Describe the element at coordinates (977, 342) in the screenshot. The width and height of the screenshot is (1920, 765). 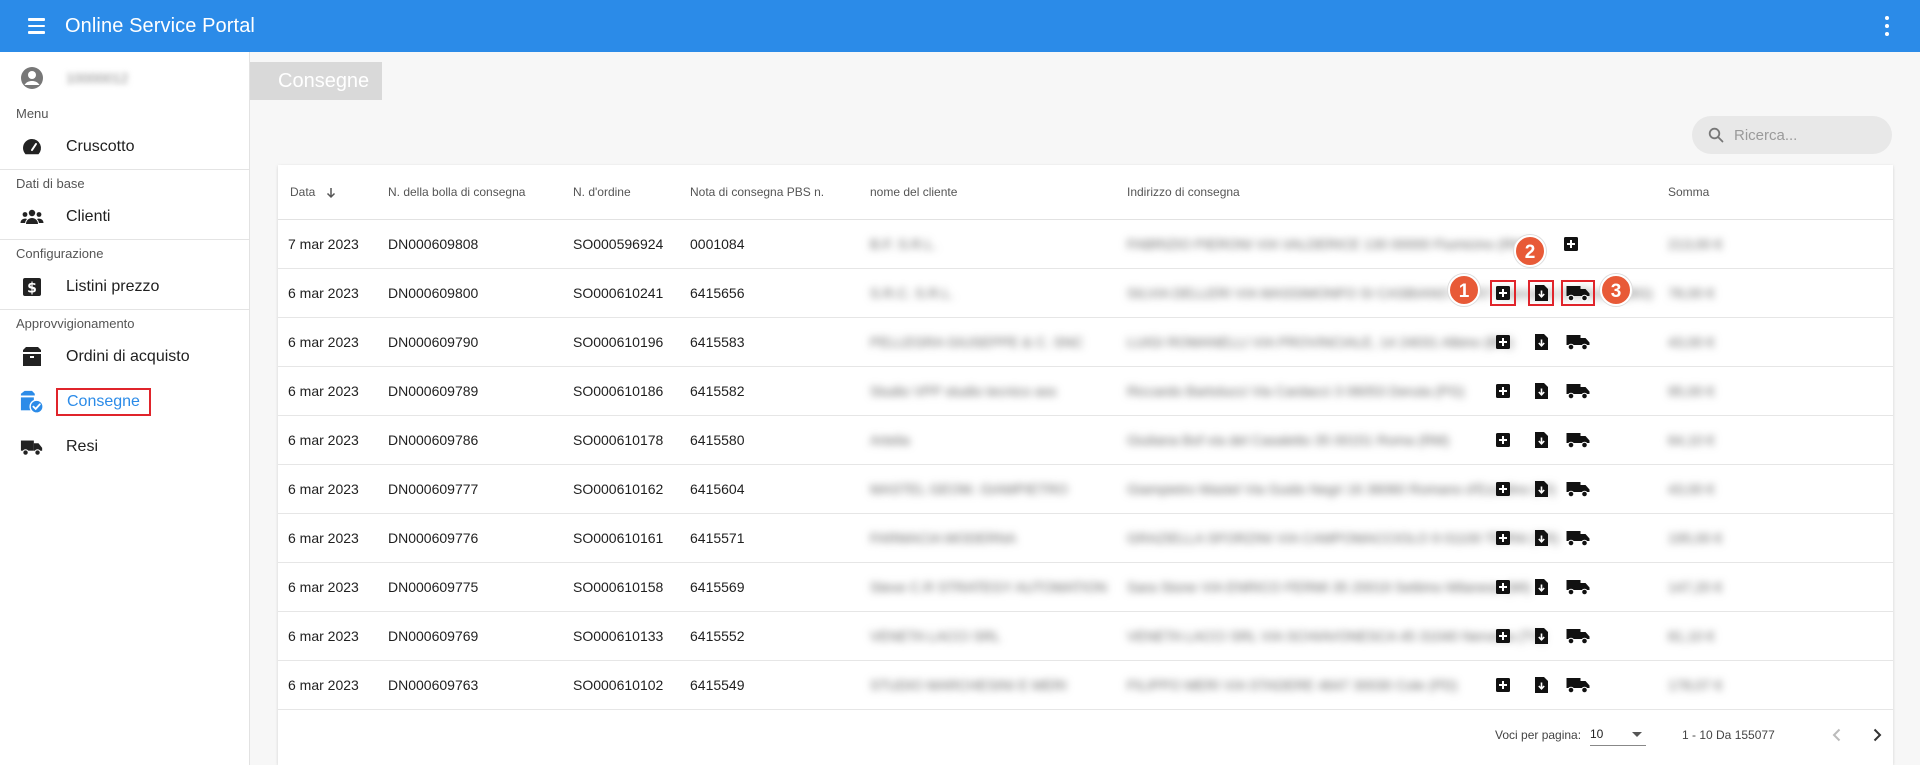
I see `cell-customer: PELLEGRA GIUSEPPE & C. SNC` at that location.